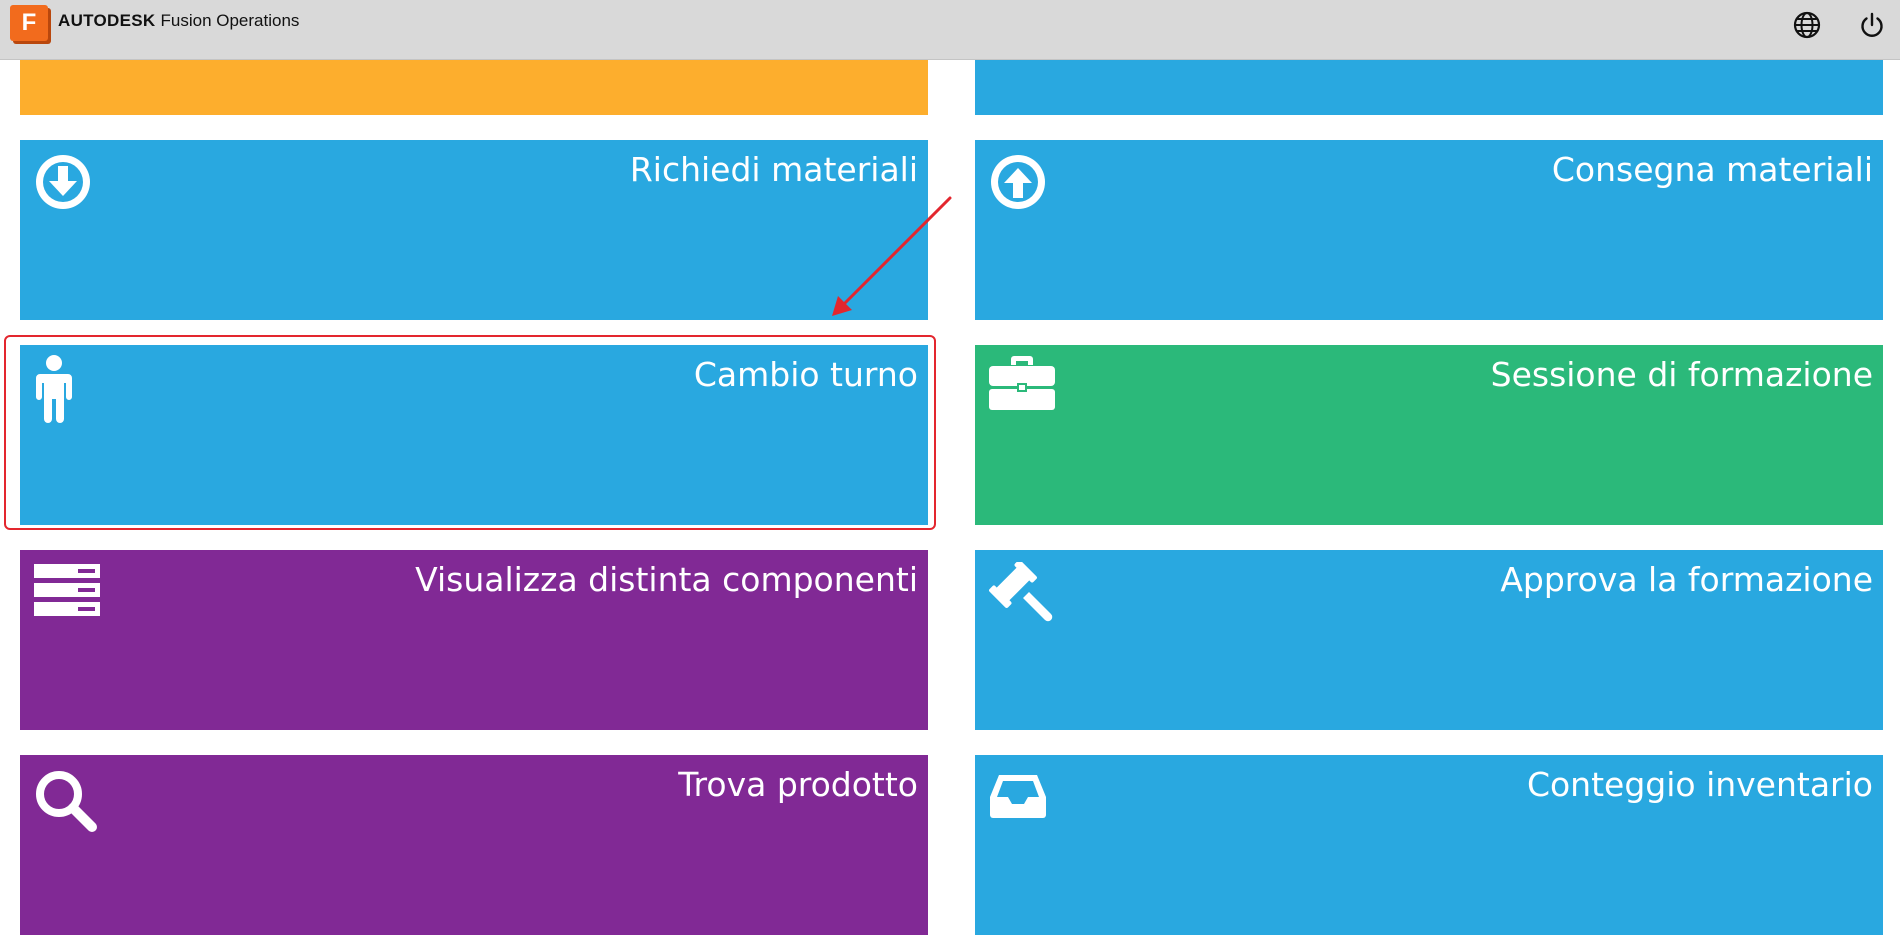 Image resolution: width=1900 pixels, height=951 pixels. I want to click on brand-name: AUTODESK, so click(107, 20).